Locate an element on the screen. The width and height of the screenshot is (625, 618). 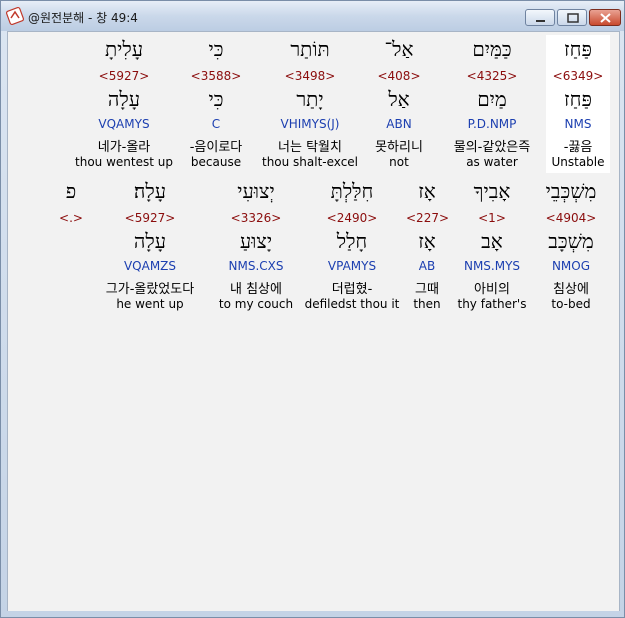
word-cell: כִּי <3588> כִּי C -음이로다 because is located at coordinates (216, 104).